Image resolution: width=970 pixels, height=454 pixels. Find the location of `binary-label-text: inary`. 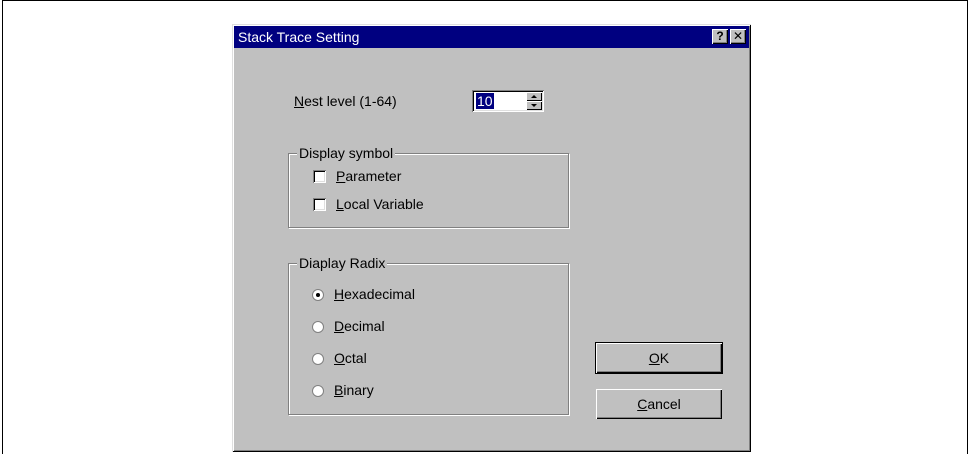

binary-label-text: inary is located at coordinates (358, 390).